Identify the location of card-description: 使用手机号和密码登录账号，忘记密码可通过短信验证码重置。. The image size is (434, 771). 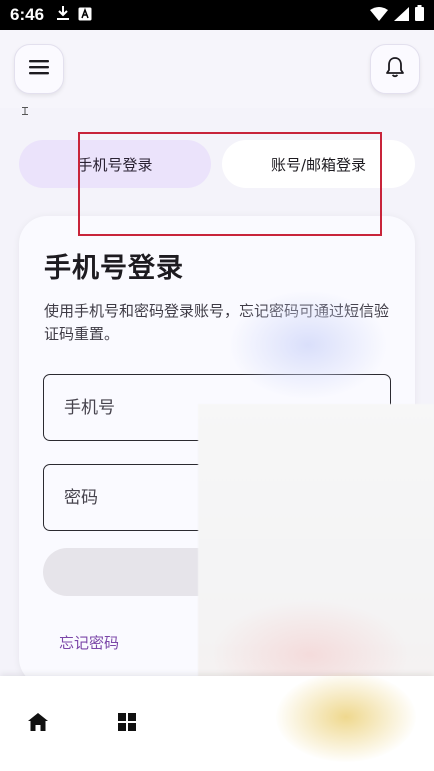
(217, 322).